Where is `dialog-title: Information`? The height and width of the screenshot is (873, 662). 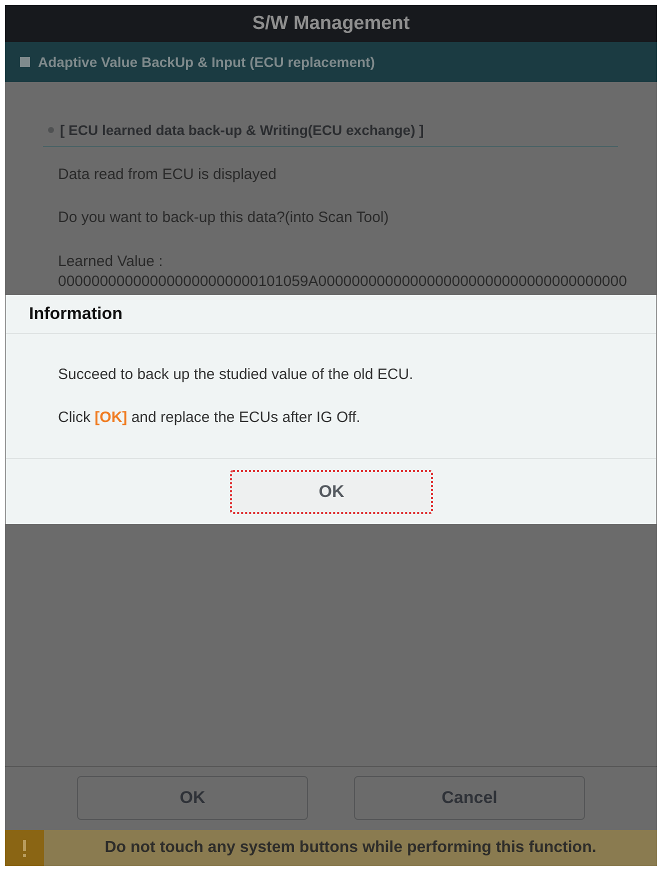 dialog-title: Information is located at coordinates (75, 314).